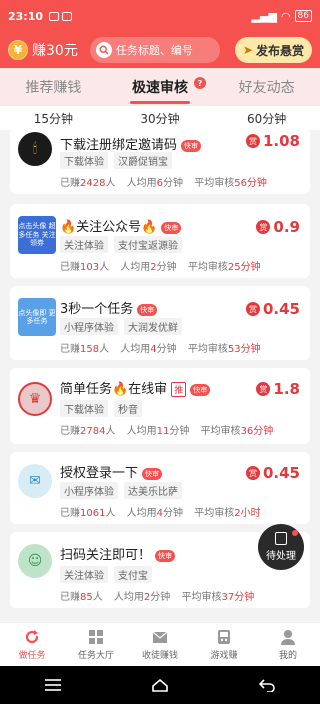 The height and width of the screenshot is (704, 320). What do you see at coordinates (288, 637) in the screenshot?
I see `user-icon` at bounding box center [288, 637].